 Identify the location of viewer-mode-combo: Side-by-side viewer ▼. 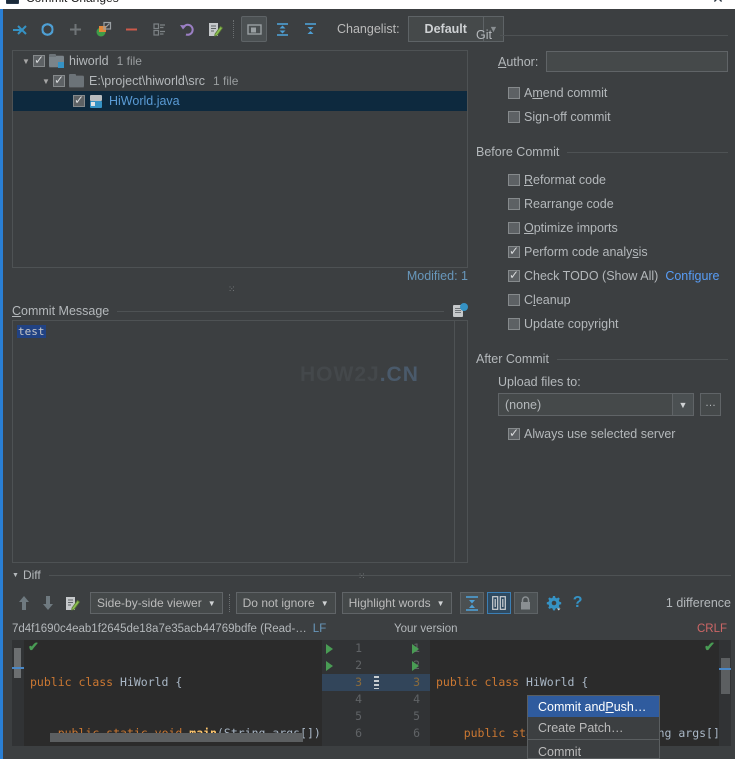
(156, 603).